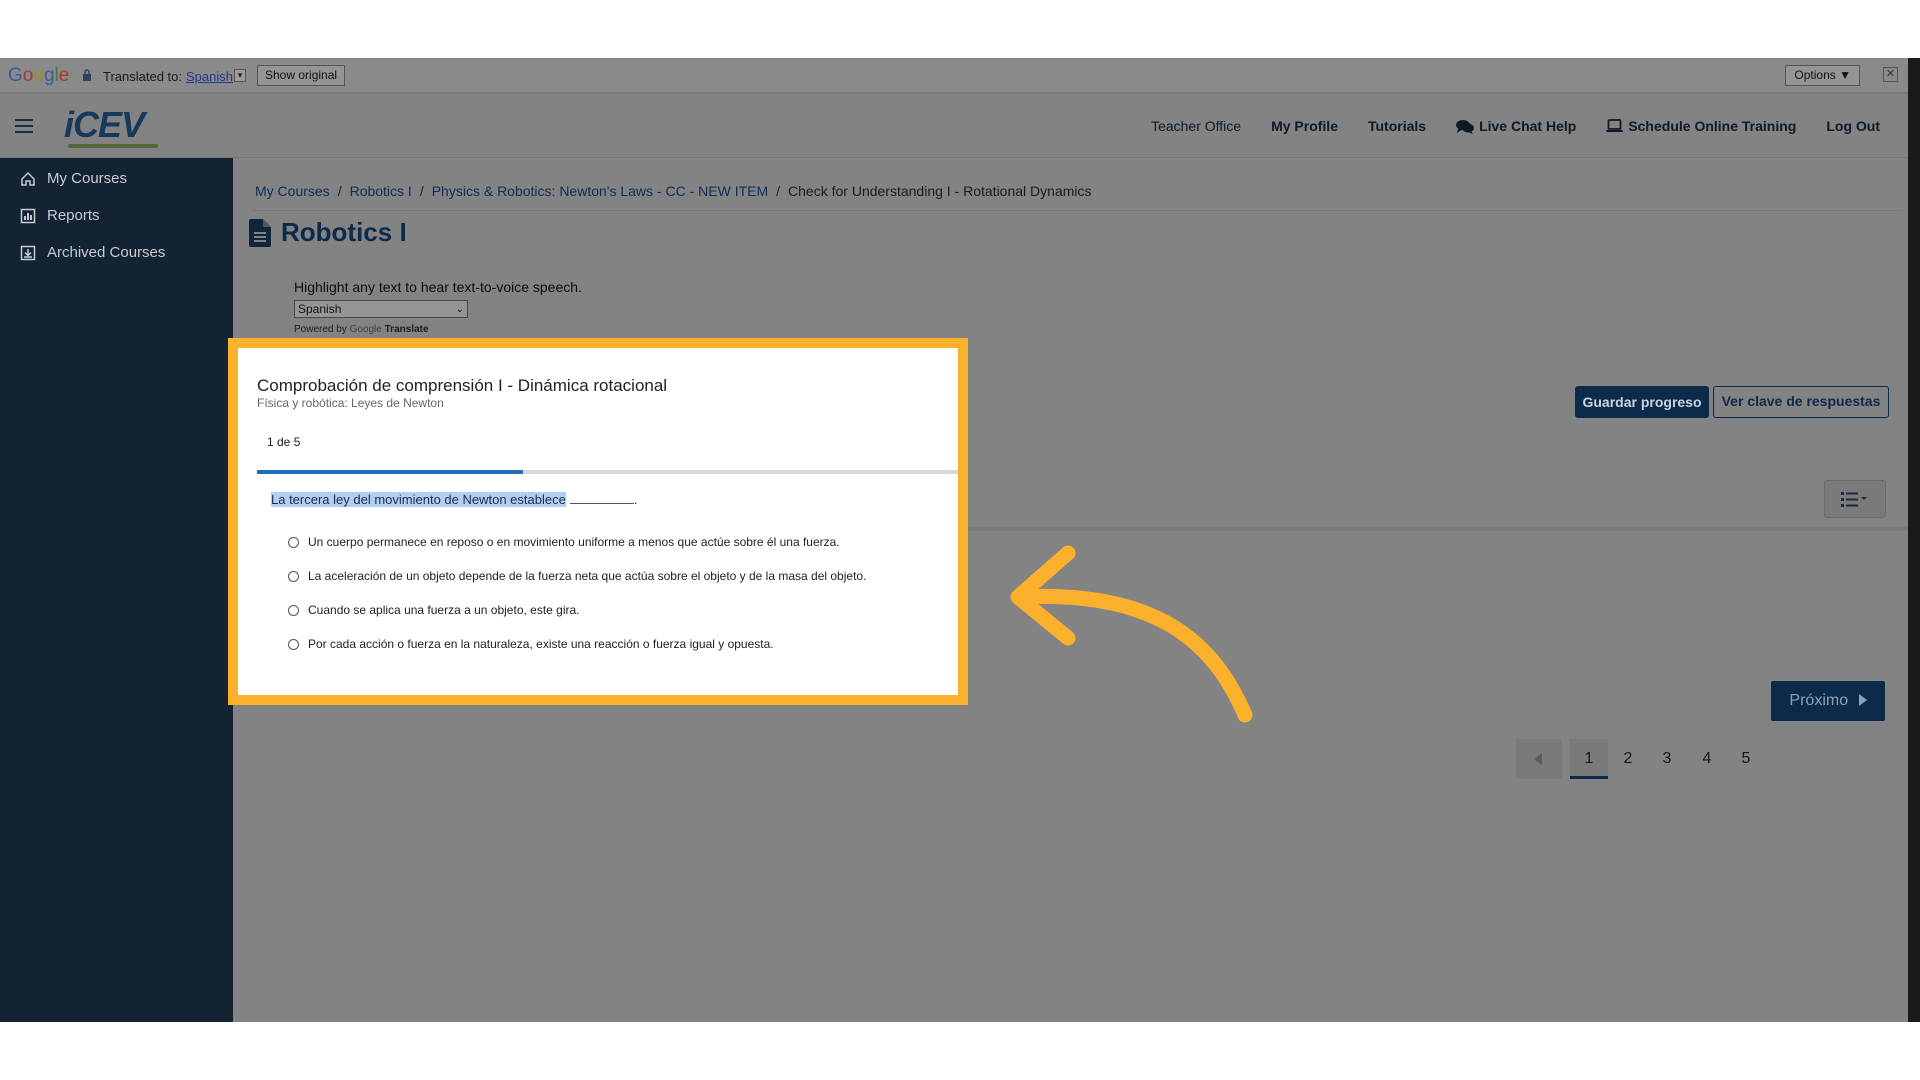  What do you see at coordinates (116, 590) in the screenshot?
I see `sidebar: My Courses Reports Archived Courses` at bounding box center [116, 590].